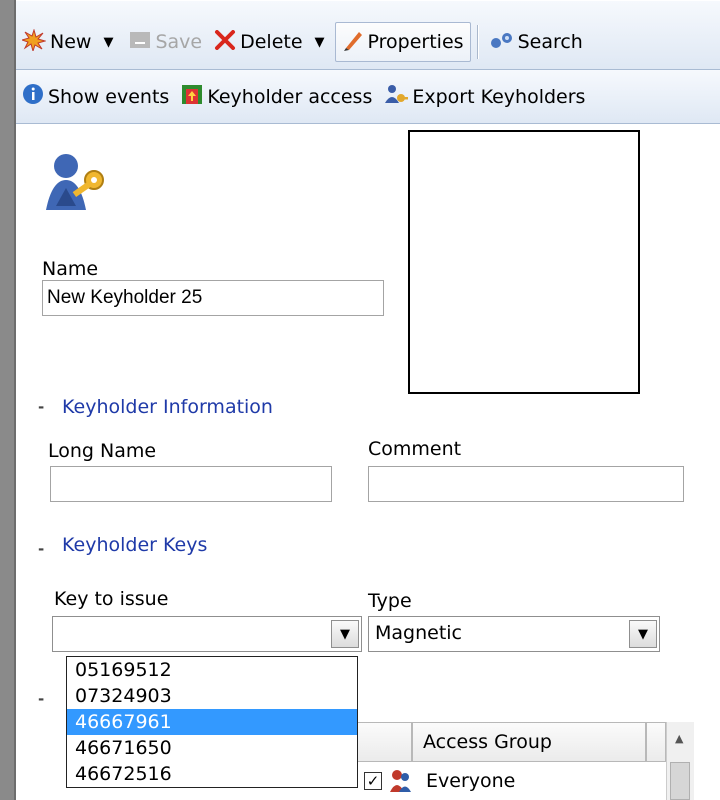 The image size is (720, 800). Describe the element at coordinates (656, 742) in the screenshot. I see `grid-header-spacer` at that location.